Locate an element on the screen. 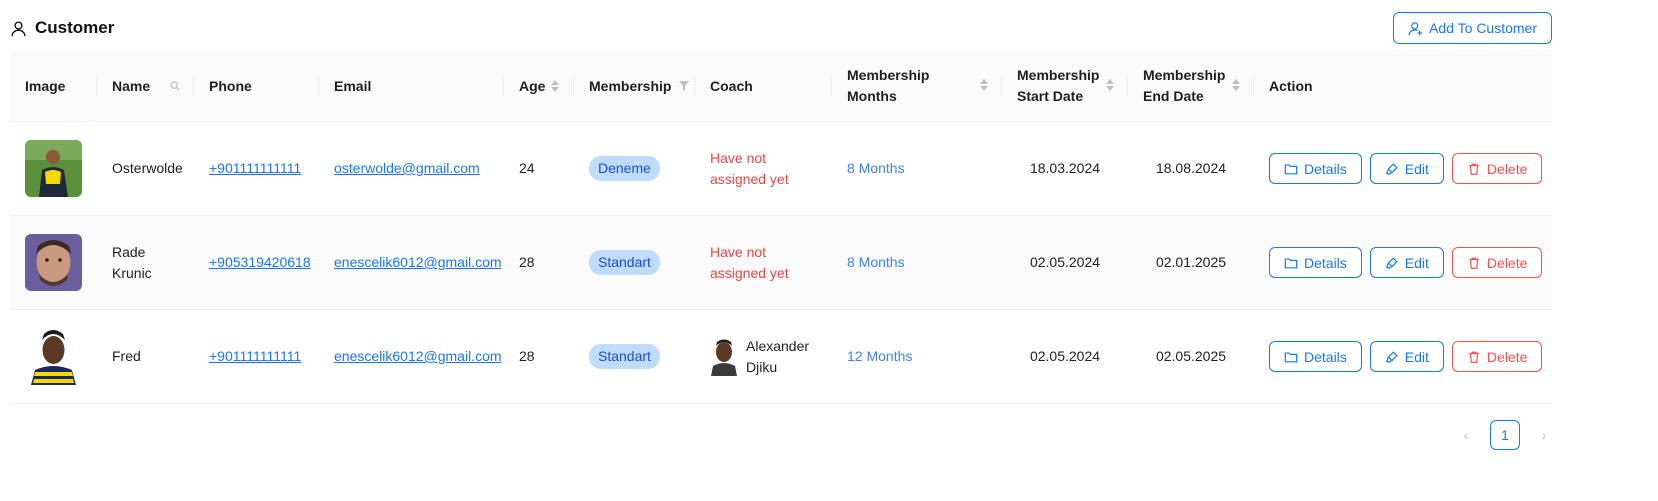 This screenshot has height=501, width=1658. col-header-start-date: Membership Start Date is located at coordinates (1065, 86).